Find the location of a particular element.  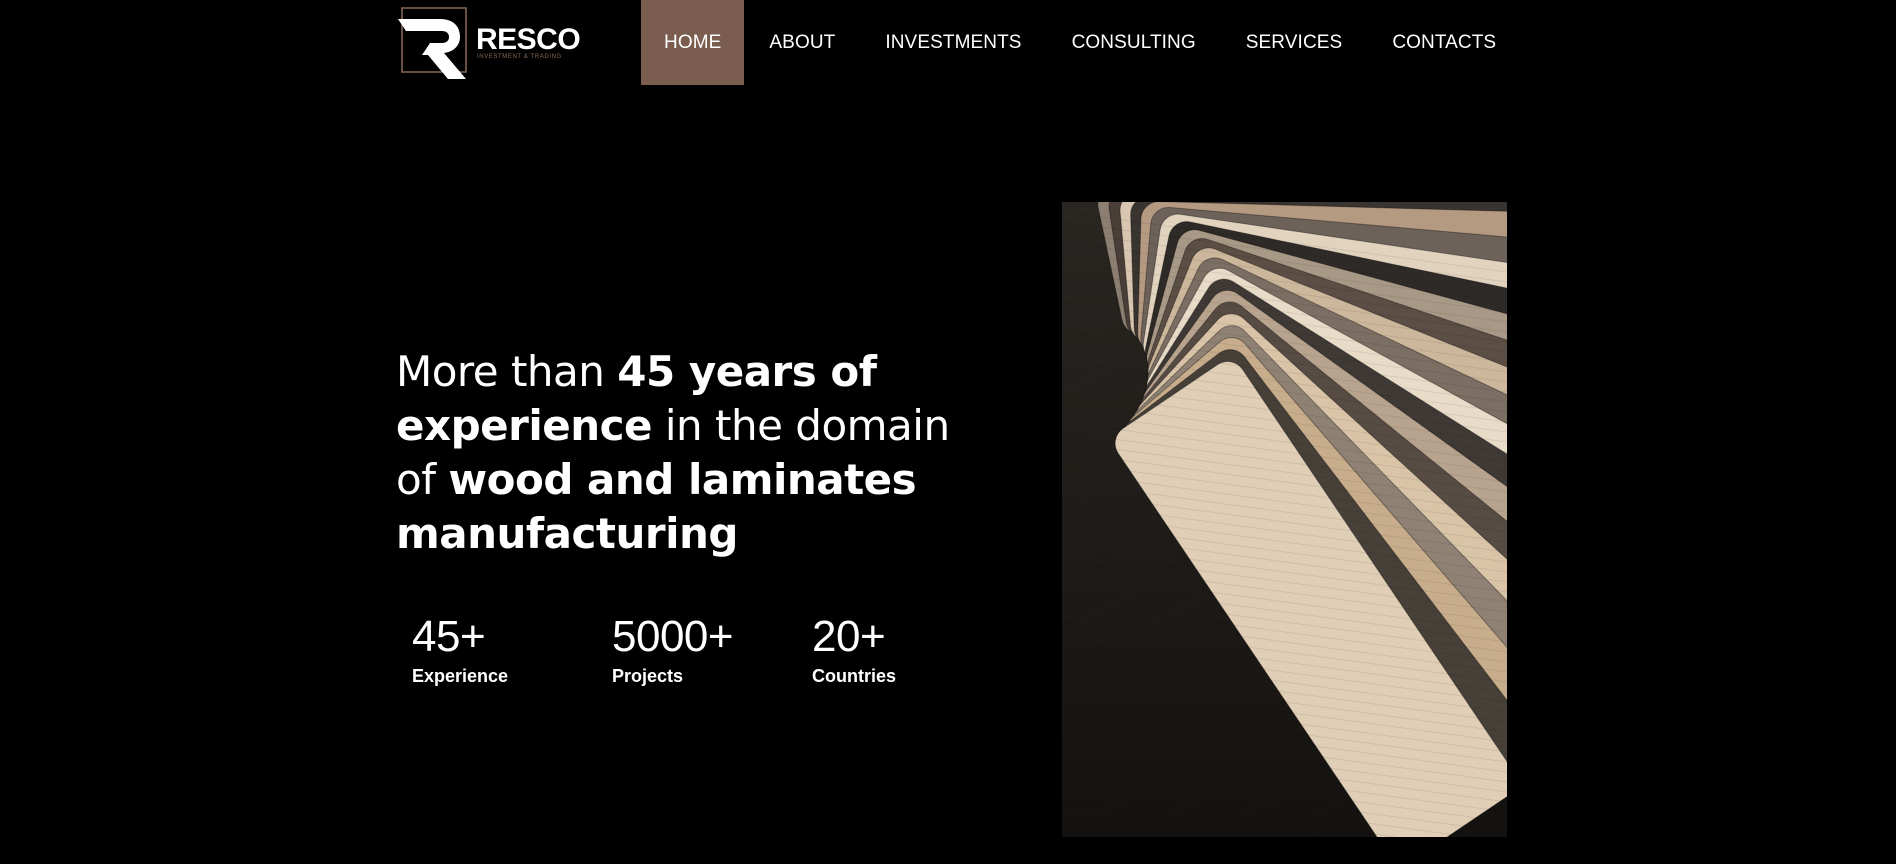

stat-value: 5000+ is located at coordinates (673, 636).